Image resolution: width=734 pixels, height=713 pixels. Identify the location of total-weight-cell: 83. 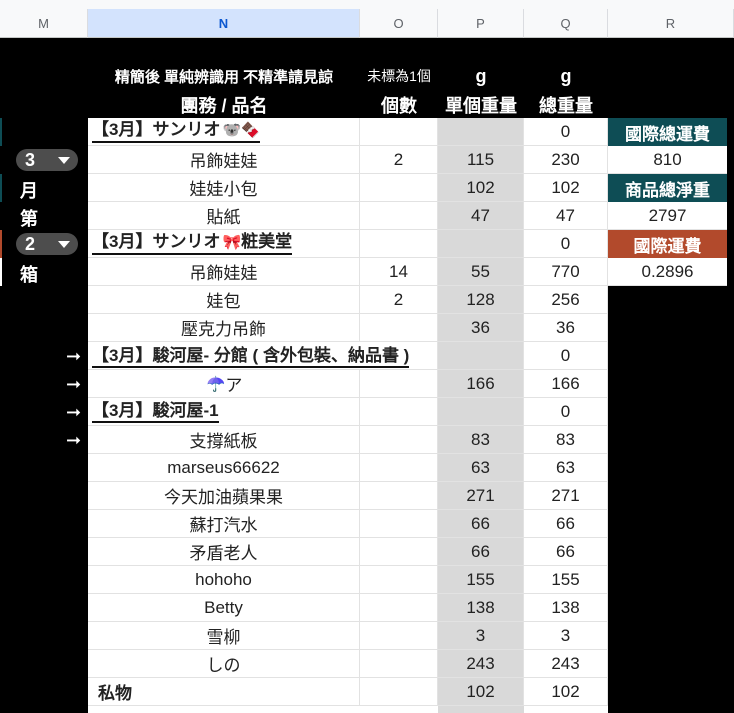
(566, 440).